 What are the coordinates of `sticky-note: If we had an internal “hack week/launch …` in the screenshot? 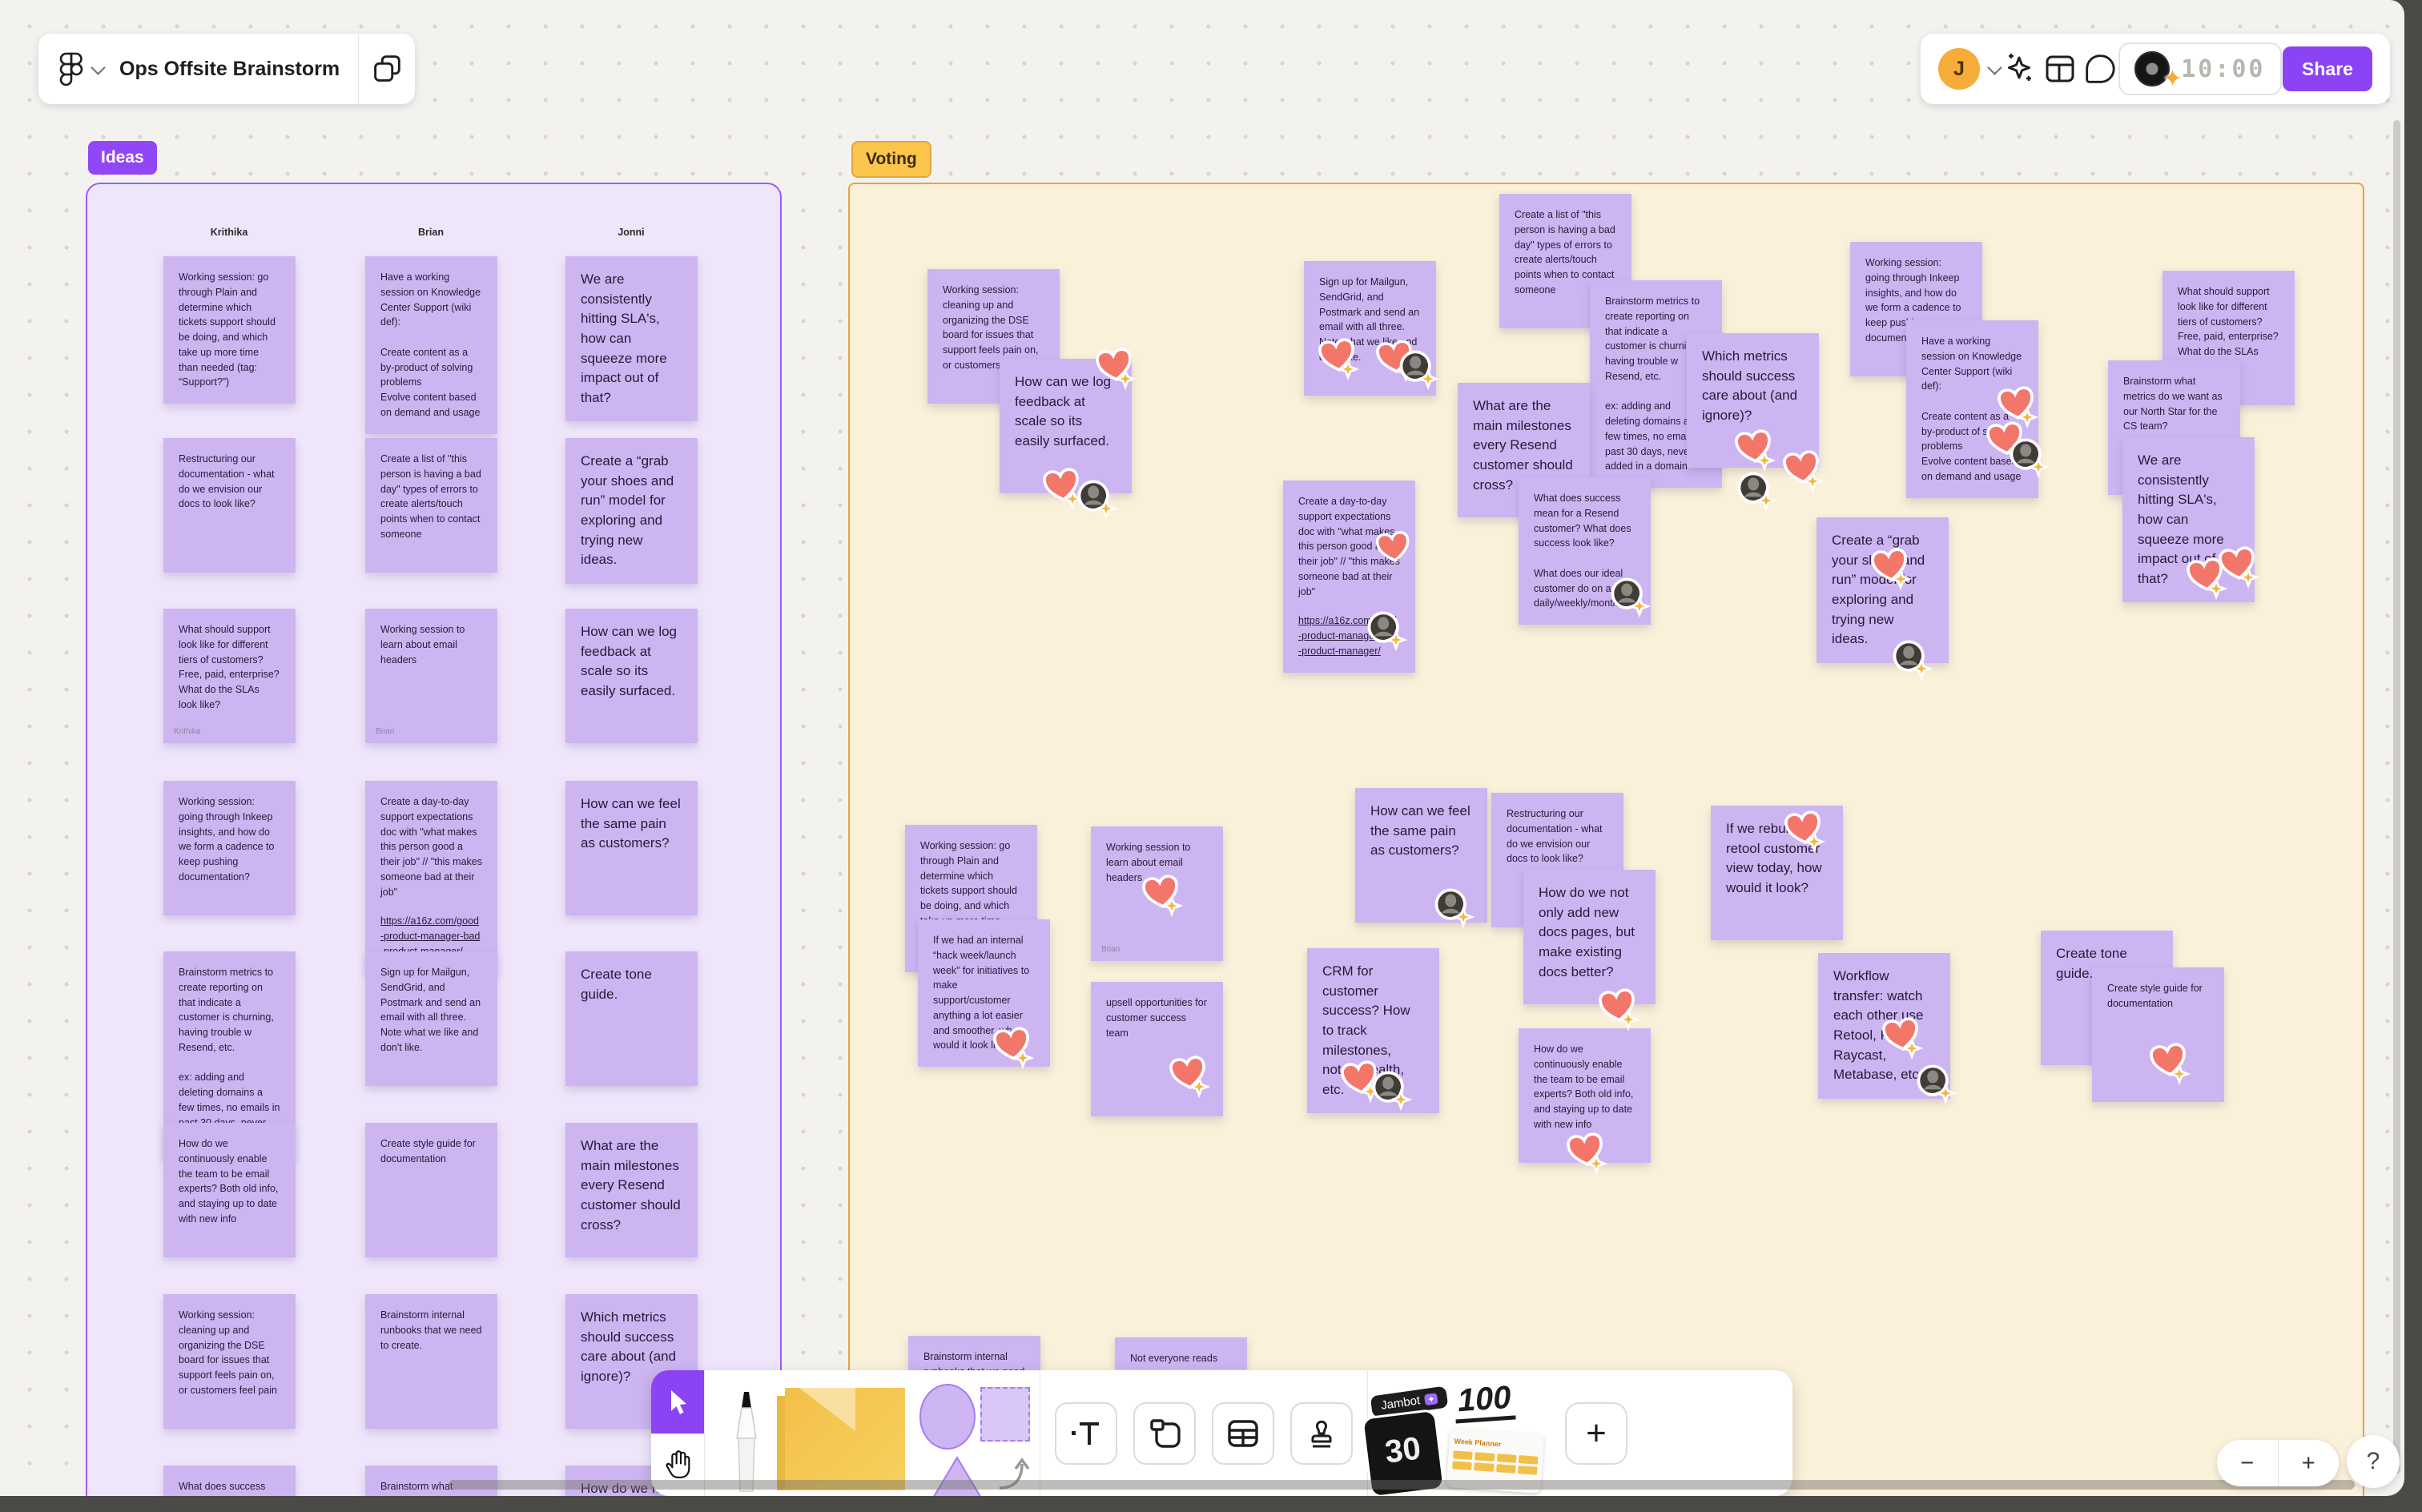 It's located at (984, 994).